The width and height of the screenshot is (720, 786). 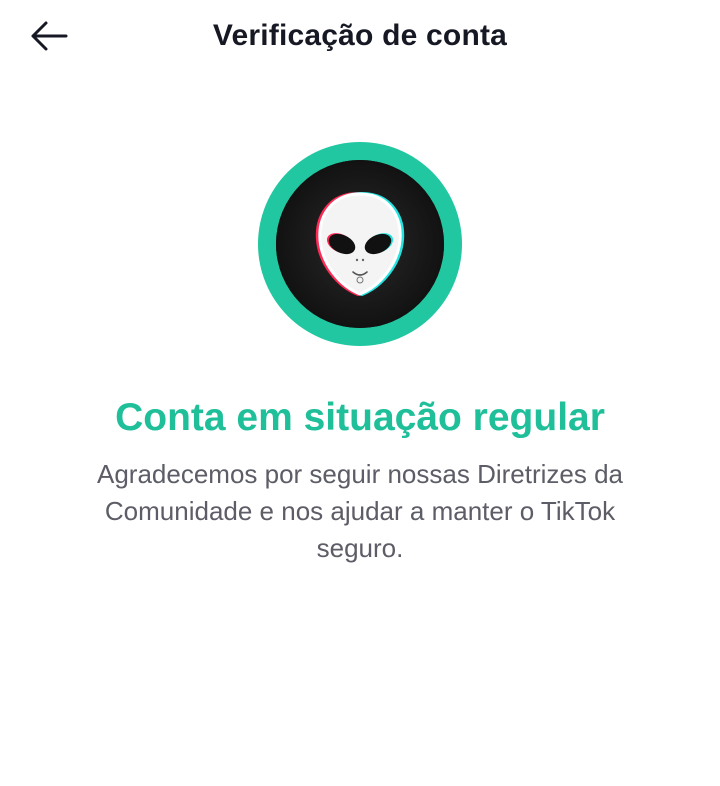 I want to click on avatar-ring, so click(x=360, y=244).